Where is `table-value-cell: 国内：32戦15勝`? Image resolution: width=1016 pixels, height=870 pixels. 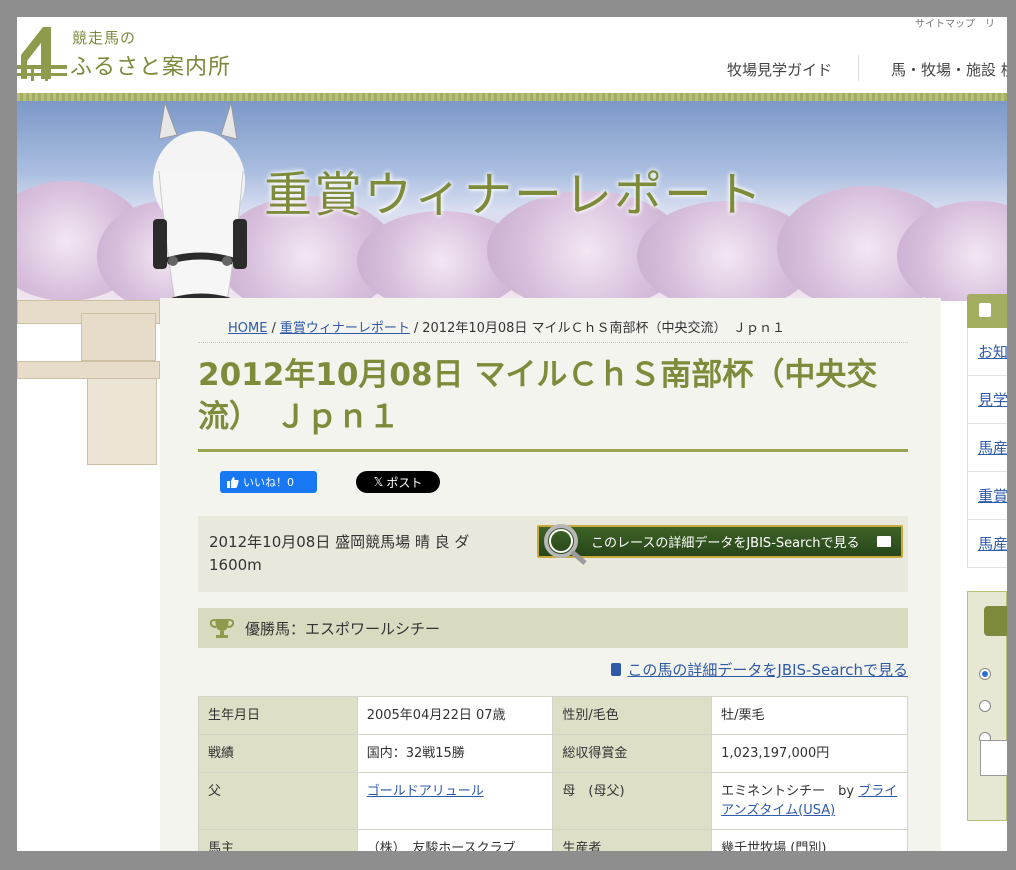
table-value-cell: 国内：32戦15勝 is located at coordinates (455, 753).